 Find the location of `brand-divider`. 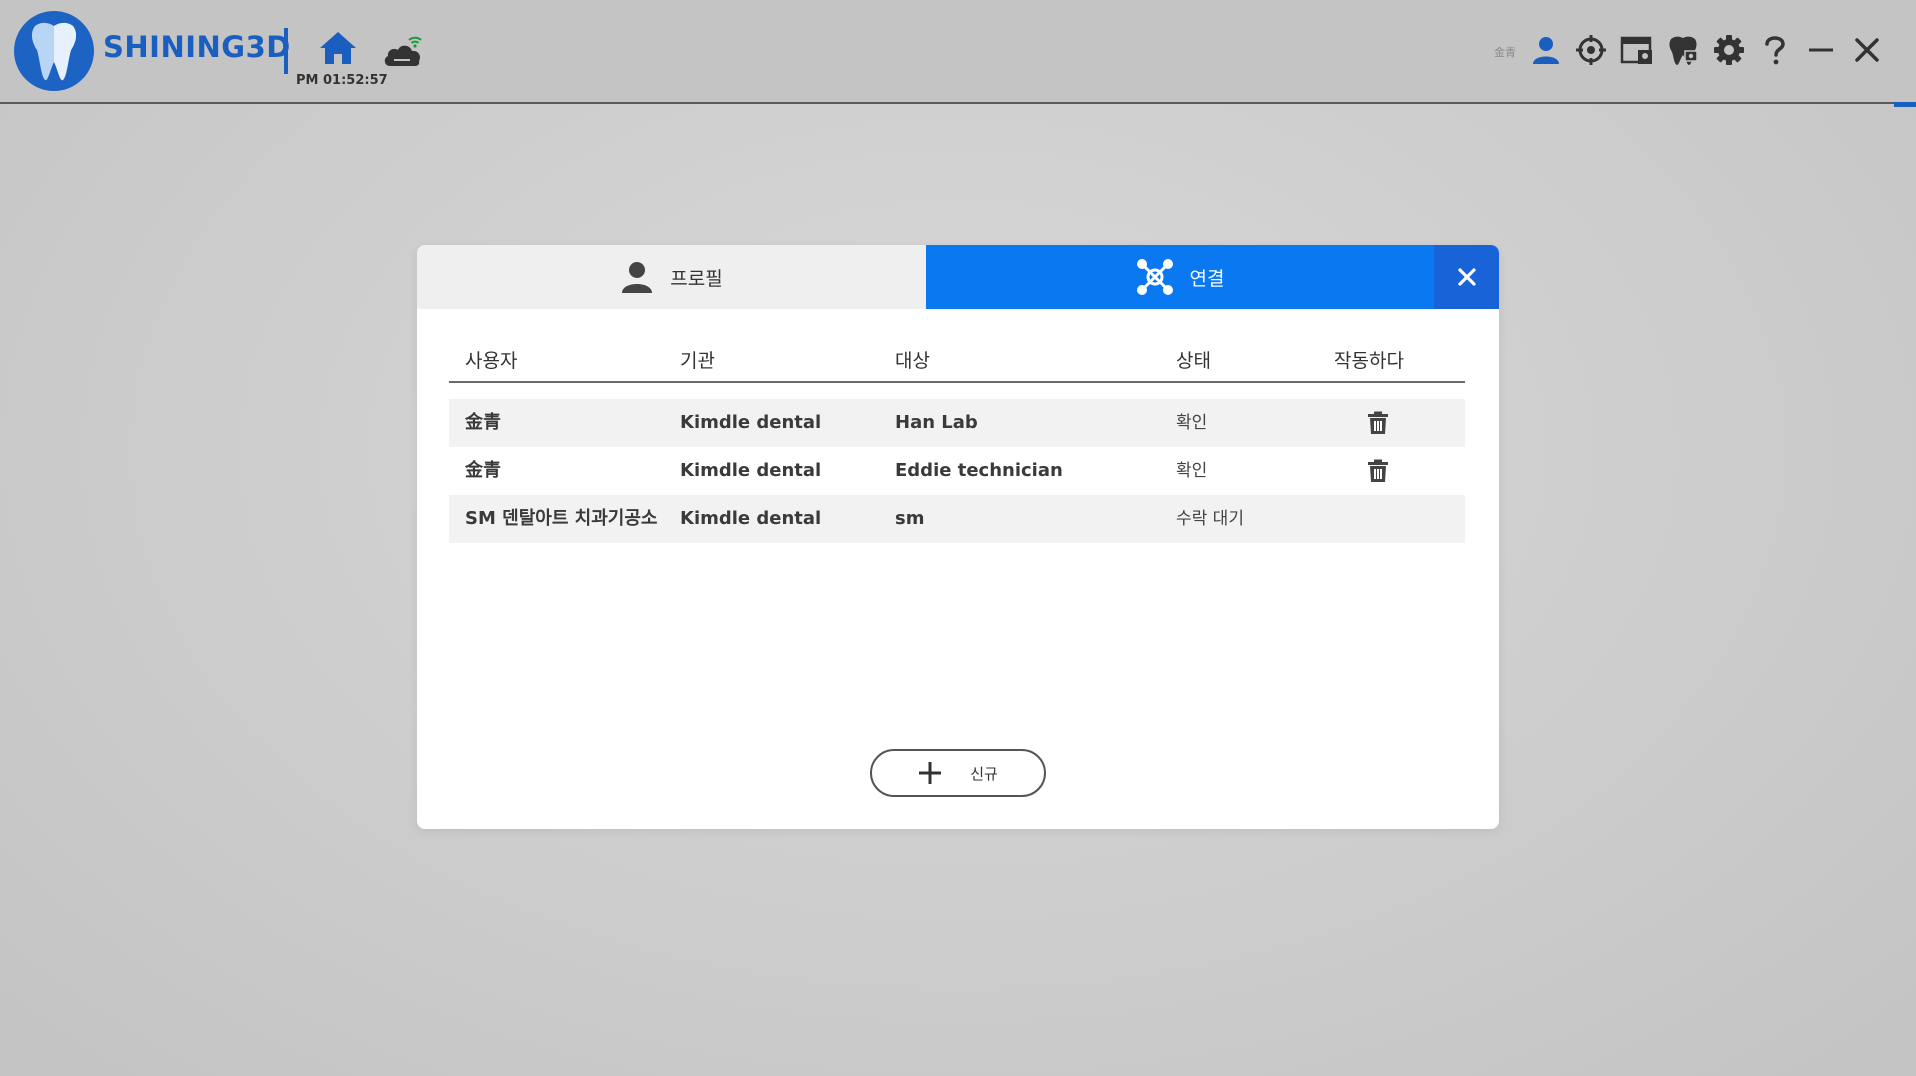

brand-divider is located at coordinates (286, 51).